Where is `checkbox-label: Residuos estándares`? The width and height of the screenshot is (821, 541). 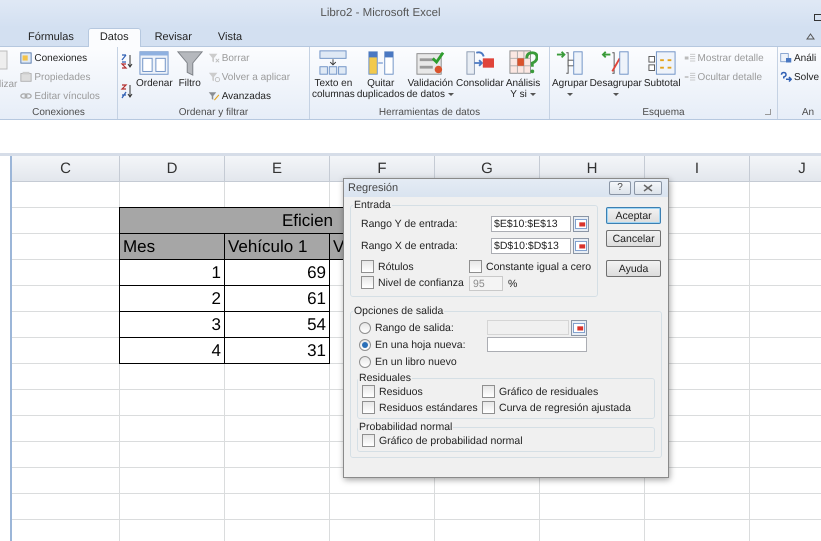
checkbox-label: Residuos estándares is located at coordinates (428, 408).